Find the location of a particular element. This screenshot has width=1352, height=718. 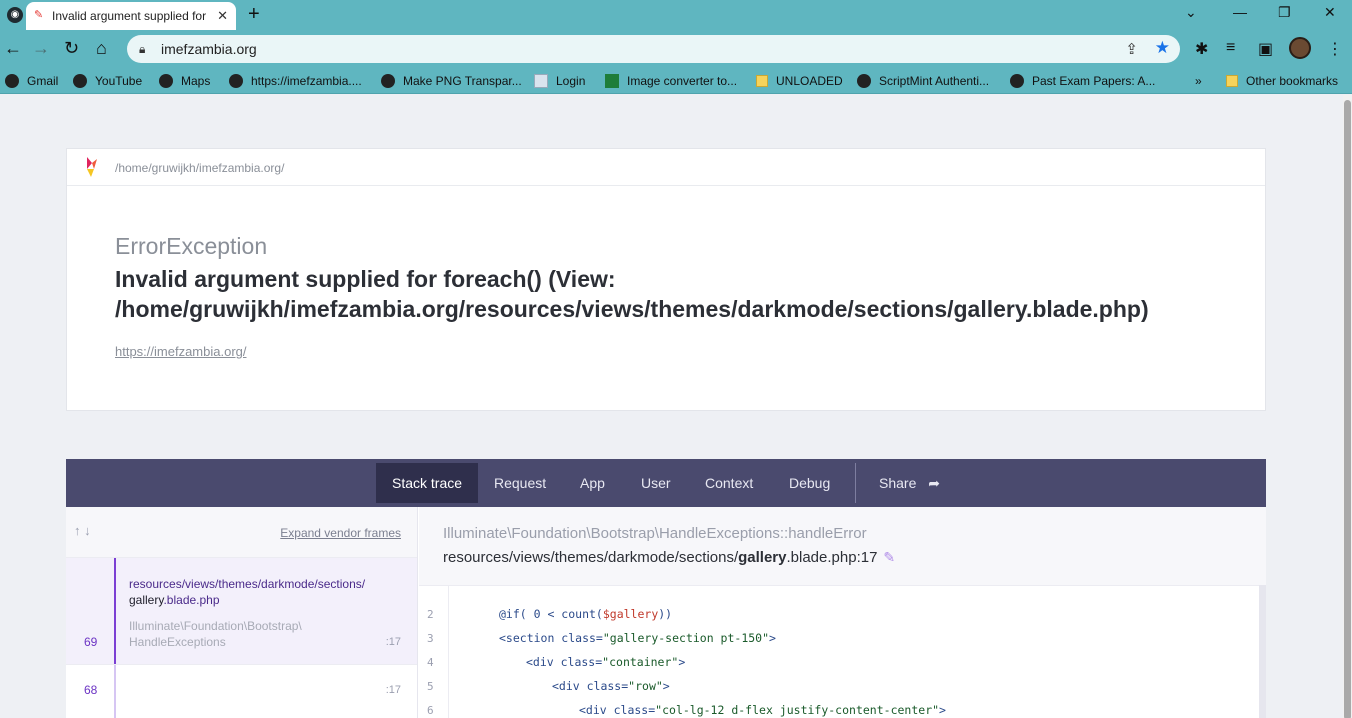

frame-item: 68 :17 is located at coordinates (241, 691).